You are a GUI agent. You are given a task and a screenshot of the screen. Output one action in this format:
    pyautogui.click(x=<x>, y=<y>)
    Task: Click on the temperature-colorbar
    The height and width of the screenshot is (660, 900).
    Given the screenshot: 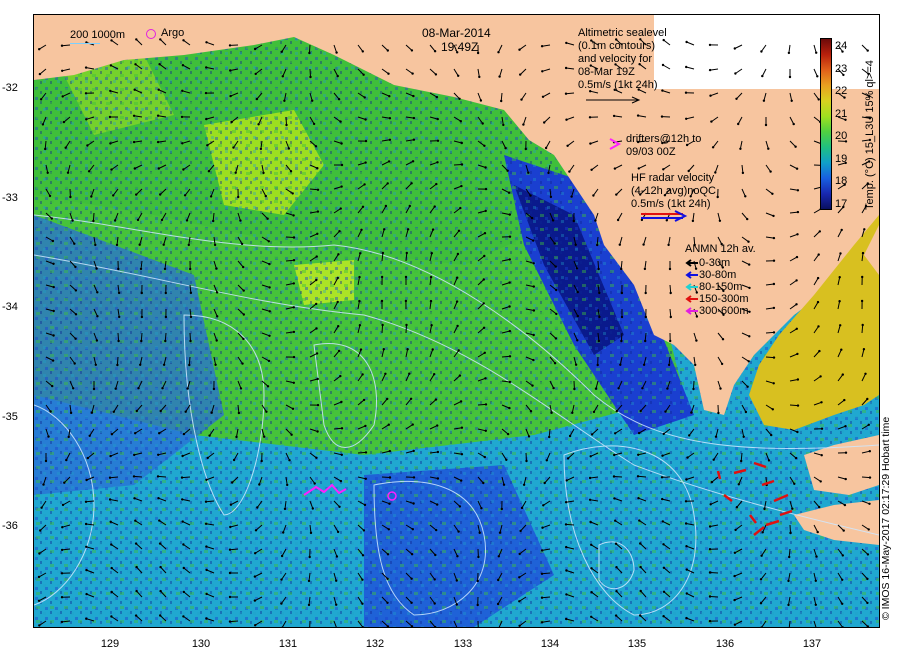 What is the action you would take?
    pyautogui.click(x=826, y=124)
    